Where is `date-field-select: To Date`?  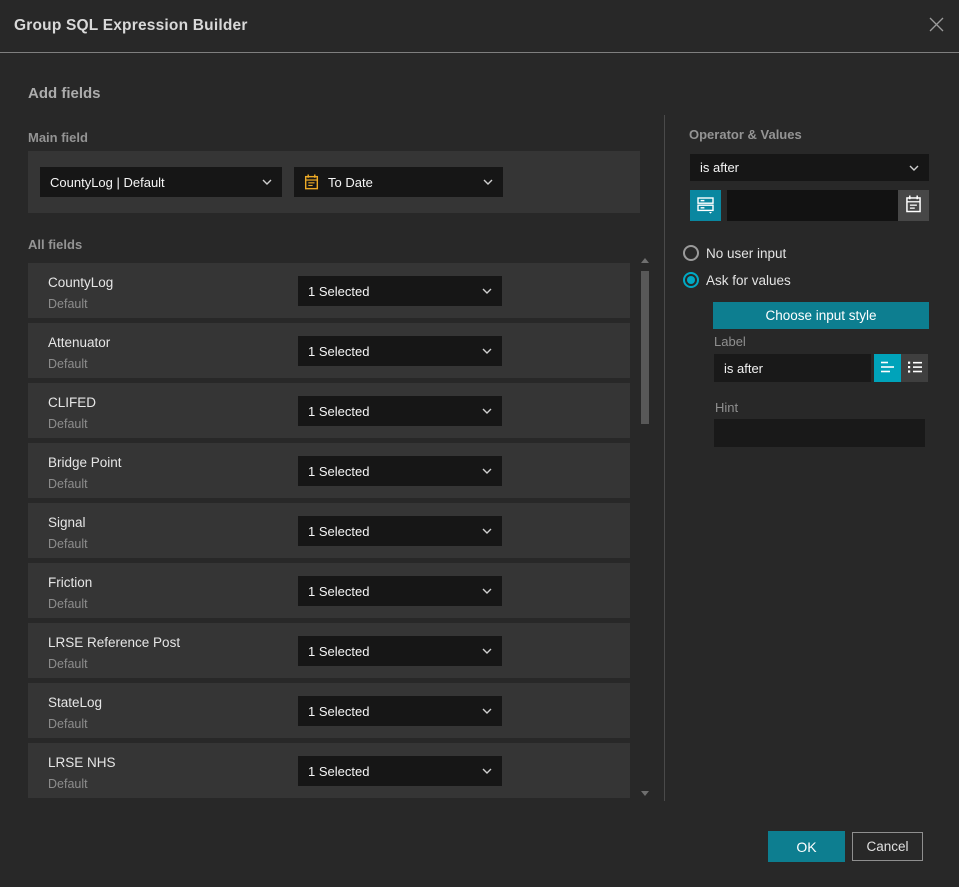
date-field-select: To Date is located at coordinates (398, 182).